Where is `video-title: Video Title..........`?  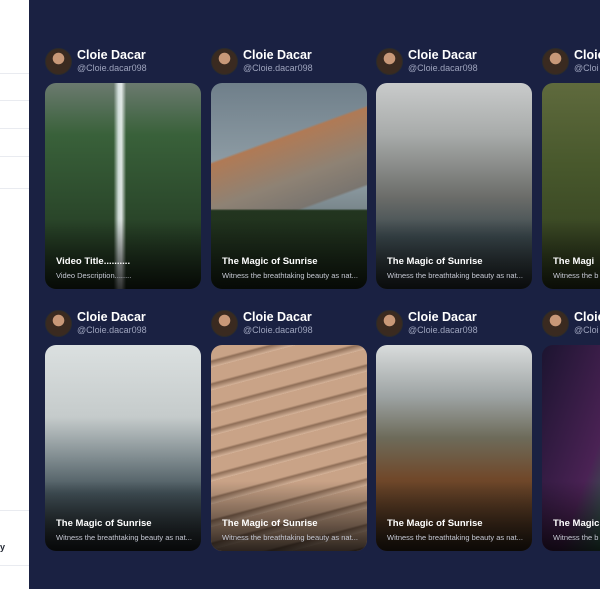
video-title: Video Title.......... is located at coordinates (93, 261).